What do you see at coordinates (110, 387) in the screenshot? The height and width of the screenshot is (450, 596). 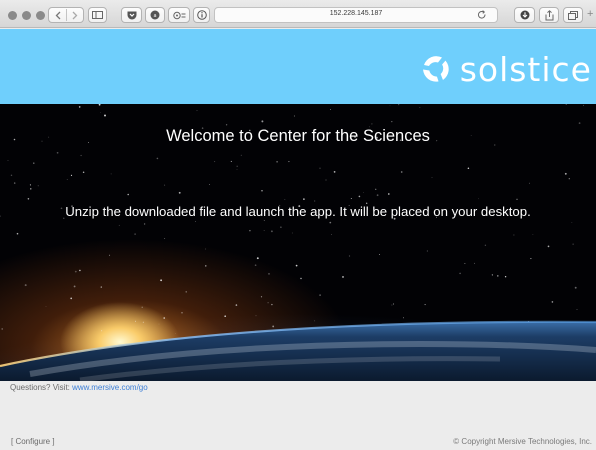 I see `support-link: www.mersive.com/go` at bounding box center [110, 387].